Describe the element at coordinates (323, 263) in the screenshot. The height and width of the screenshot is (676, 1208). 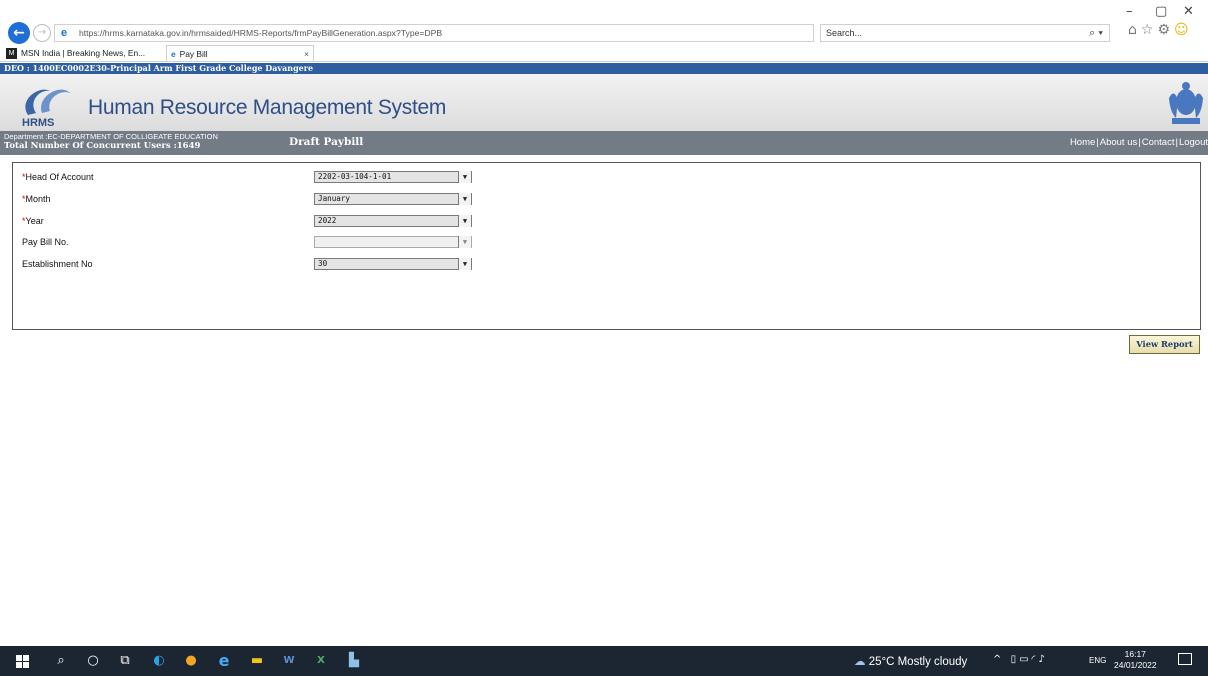
I see `select-value: 30` at that location.